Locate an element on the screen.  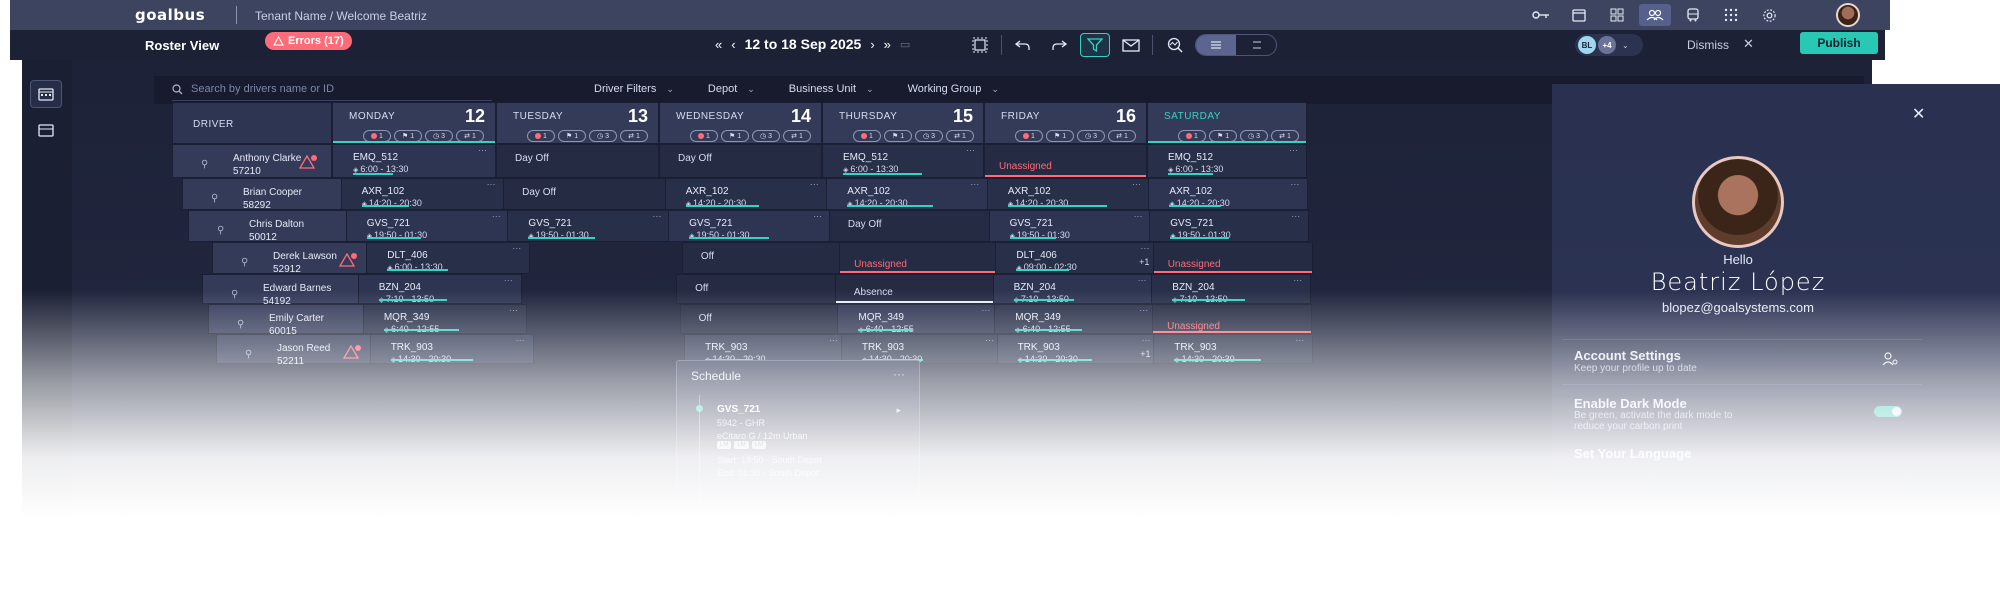
driver-cell: ⚲ Jason Reed 52211 is located at coordinates (296, 350).